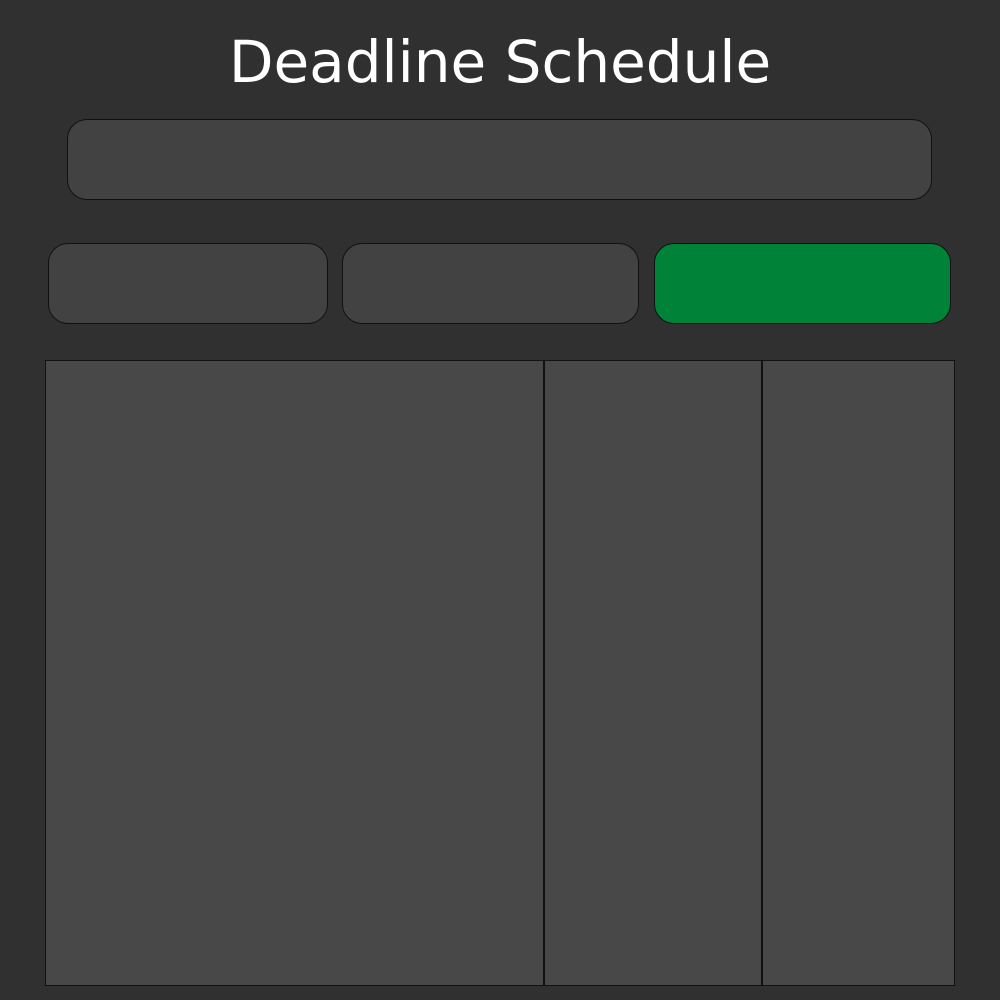 The height and width of the screenshot is (1000, 1000). What do you see at coordinates (500, 62) in the screenshot?
I see `page-title: Deadline Schedule` at bounding box center [500, 62].